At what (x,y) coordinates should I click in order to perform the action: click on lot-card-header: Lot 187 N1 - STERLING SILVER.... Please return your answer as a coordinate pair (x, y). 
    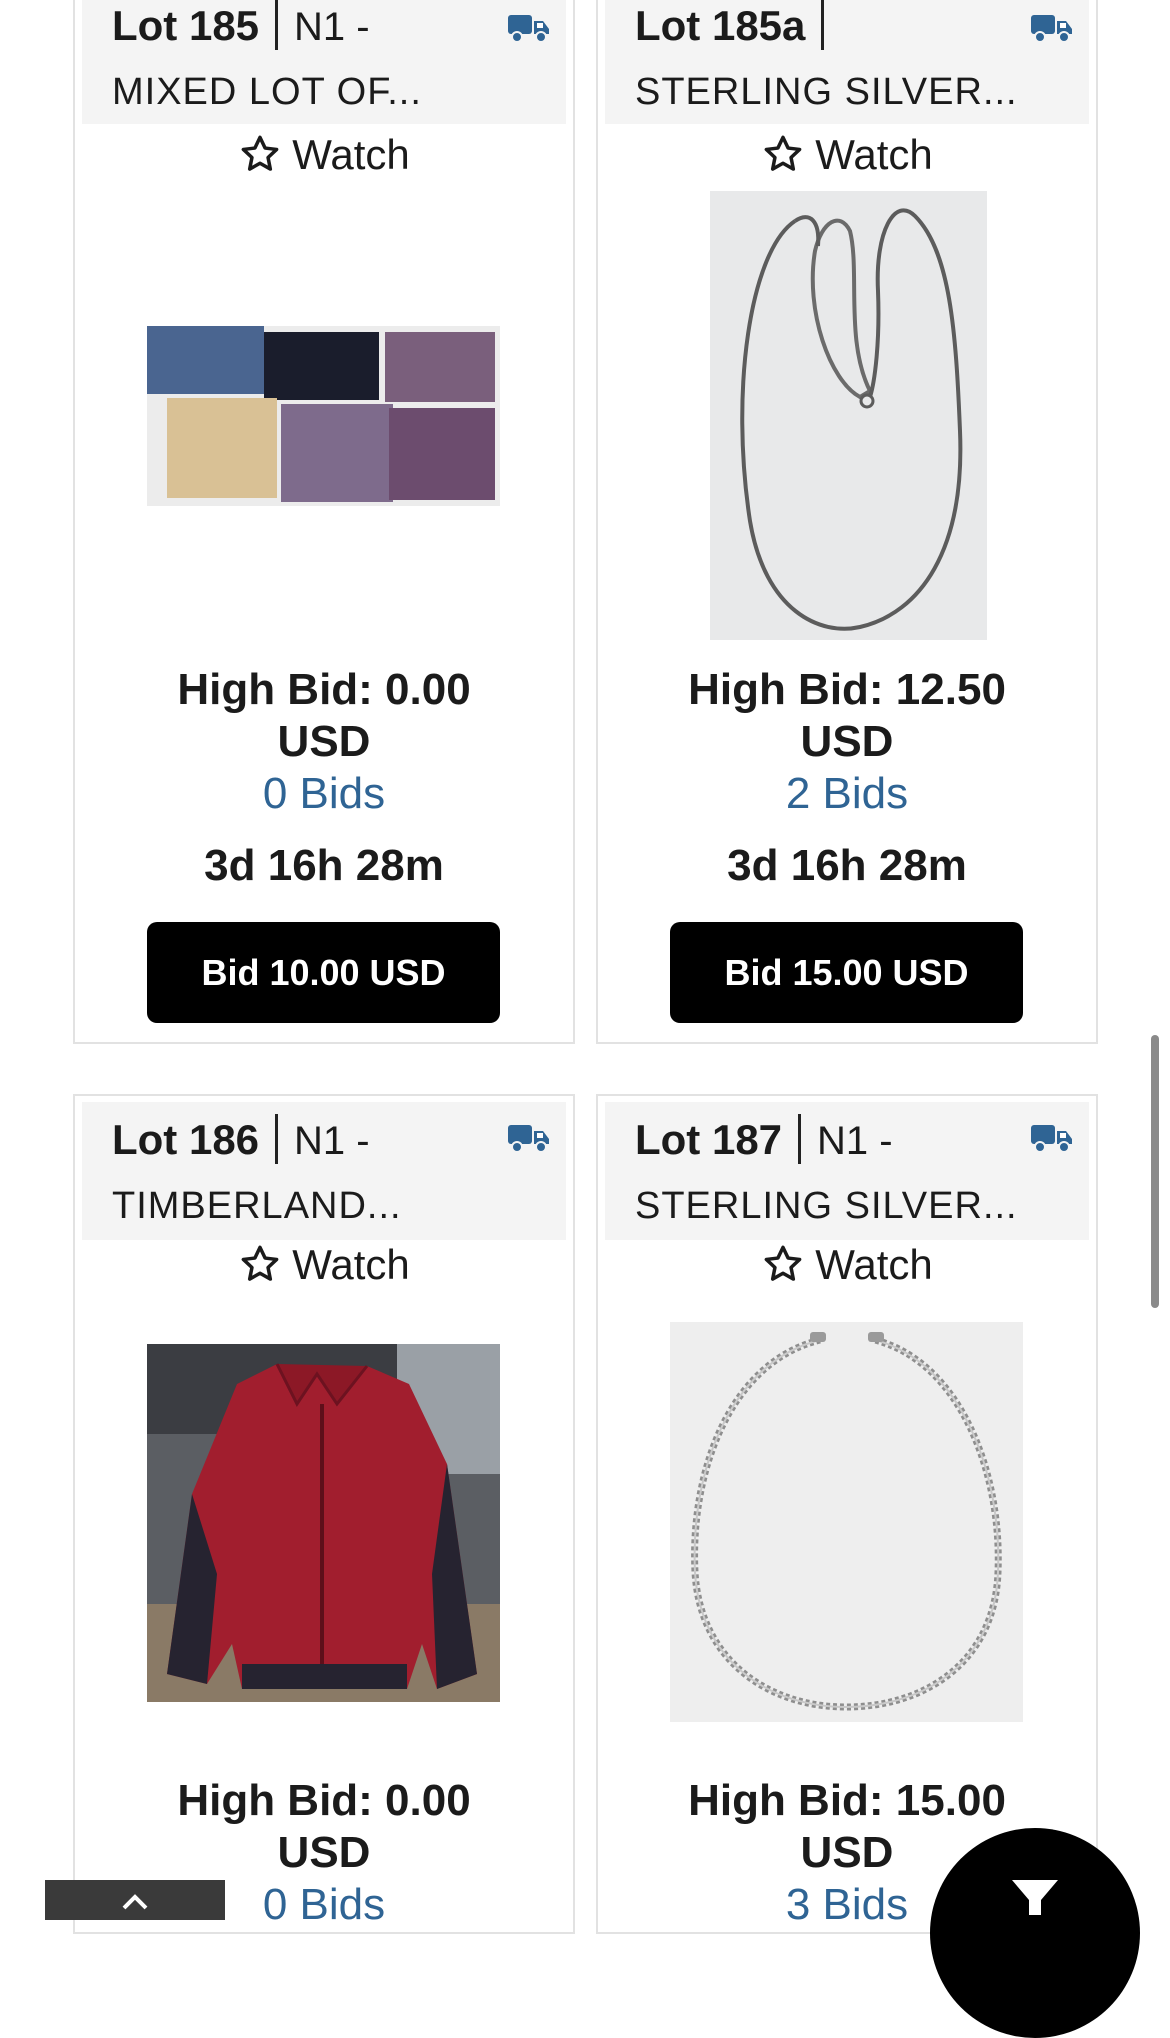
    Looking at the image, I should click on (847, 1171).